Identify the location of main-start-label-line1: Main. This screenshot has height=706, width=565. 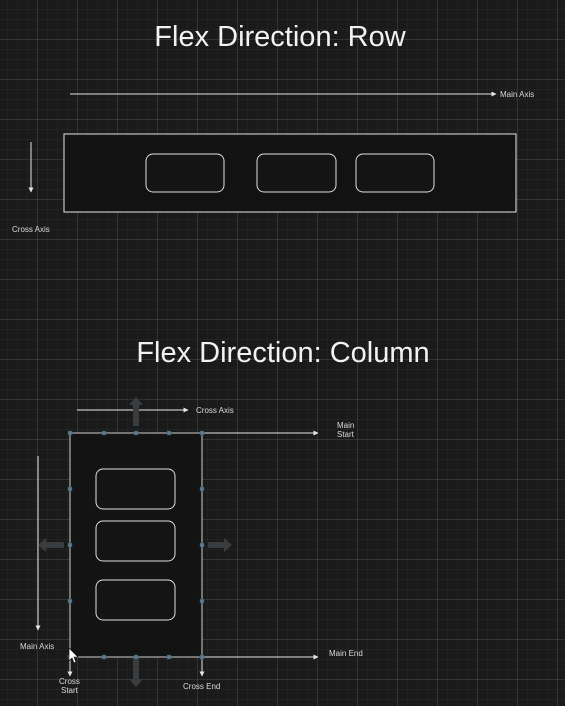
(345, 425).